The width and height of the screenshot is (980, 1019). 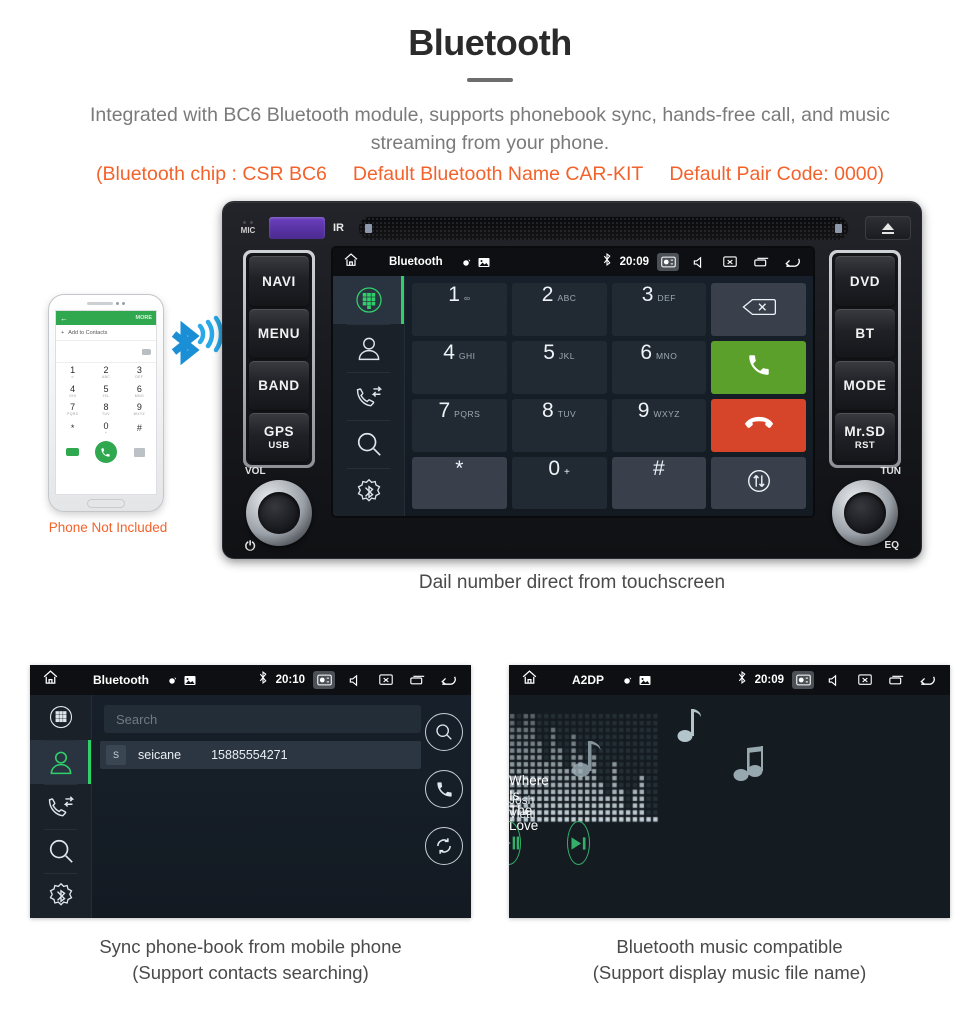 What do you see at coordinates (72, 391) in the screenshot?
I see `phone-key-4: 4 GHI` at bounding box center [72, 391].